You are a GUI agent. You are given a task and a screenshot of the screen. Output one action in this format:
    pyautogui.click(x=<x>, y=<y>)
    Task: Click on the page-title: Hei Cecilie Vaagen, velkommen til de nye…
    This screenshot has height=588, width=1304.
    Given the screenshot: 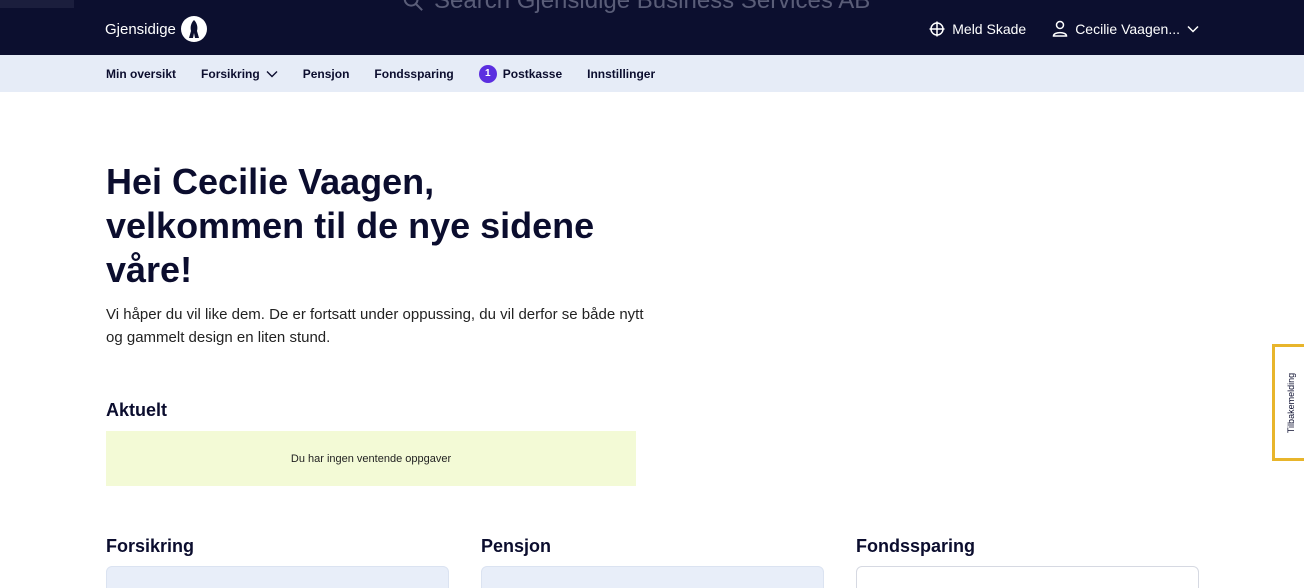 What is the action you would take?
    pyautogui.click(x=386, y=226)
    